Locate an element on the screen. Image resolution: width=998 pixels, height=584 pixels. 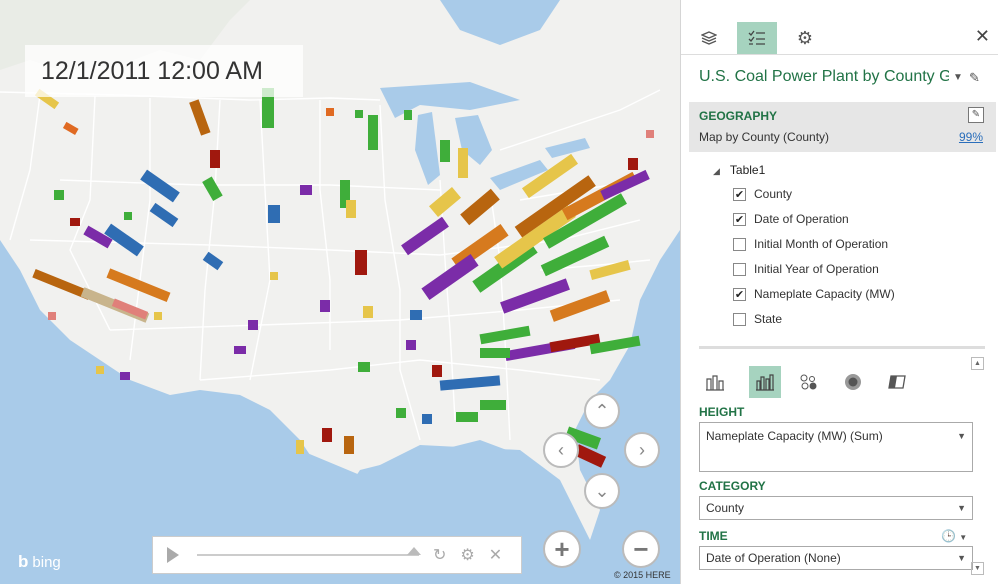
field-label: State is located at coordinates (768, 319).